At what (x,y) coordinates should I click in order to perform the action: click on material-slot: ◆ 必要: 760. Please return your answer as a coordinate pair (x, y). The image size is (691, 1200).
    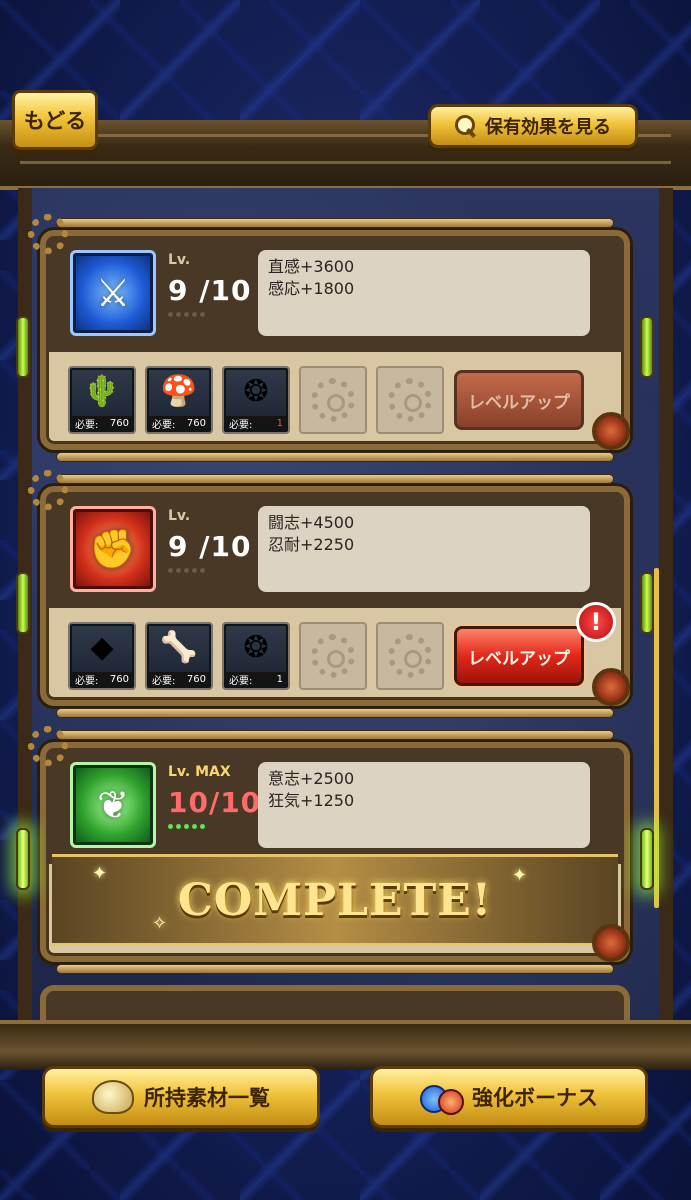
    Looking at the image, I should click on (102, 656).